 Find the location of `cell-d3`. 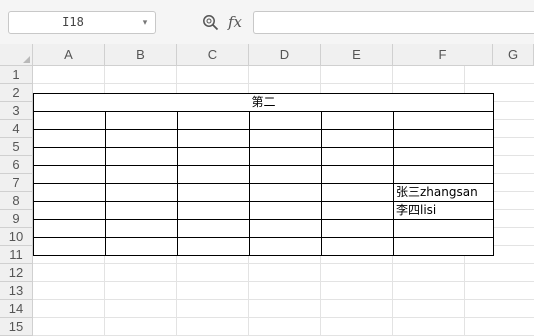

cell-d3 is located at coordinates (285, 120).